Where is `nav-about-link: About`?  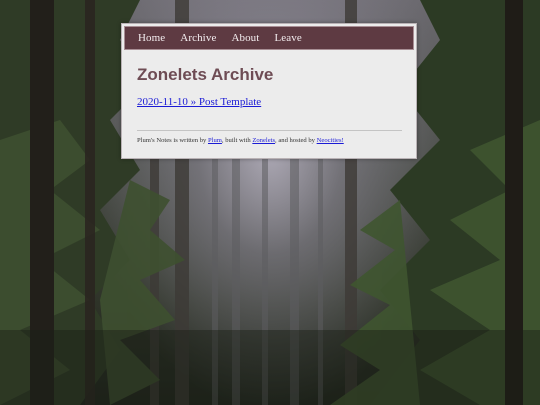 nav-about-link: About is located at coordinates (245, 38).